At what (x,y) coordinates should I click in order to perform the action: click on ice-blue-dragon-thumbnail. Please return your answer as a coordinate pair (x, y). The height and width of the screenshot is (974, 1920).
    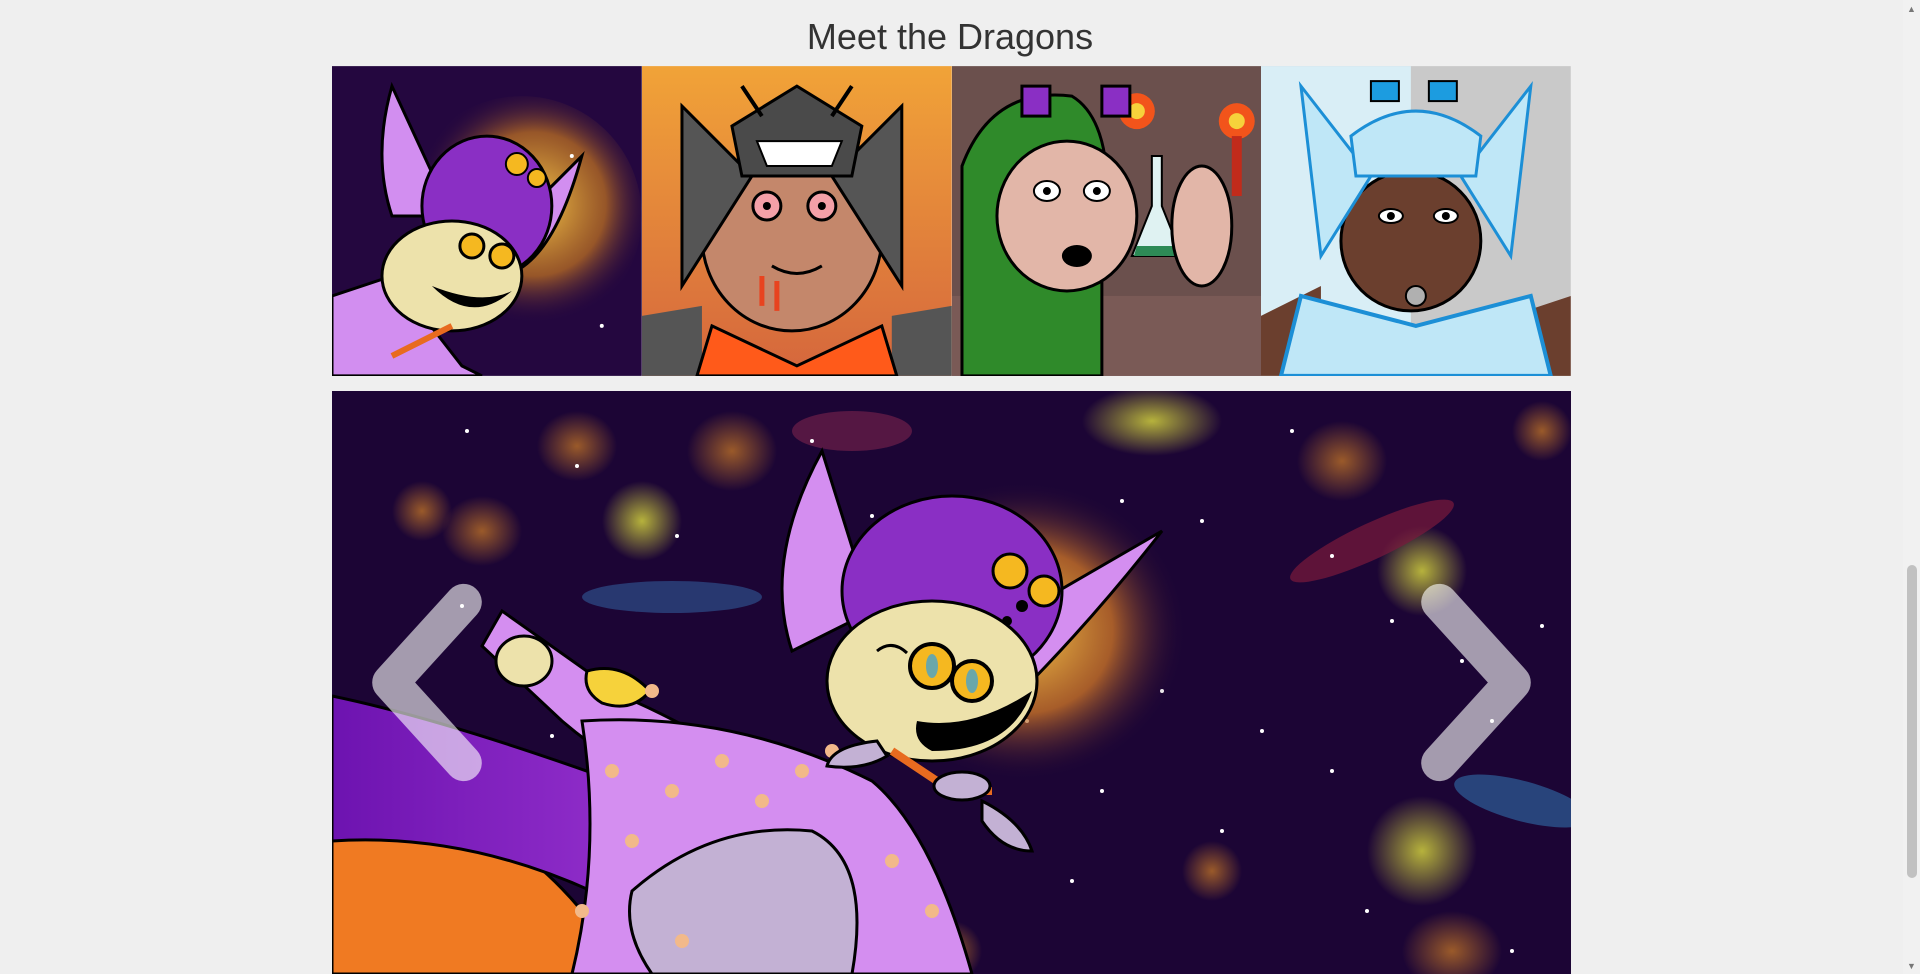
    Looking at the image, I should click on (1416, 221).